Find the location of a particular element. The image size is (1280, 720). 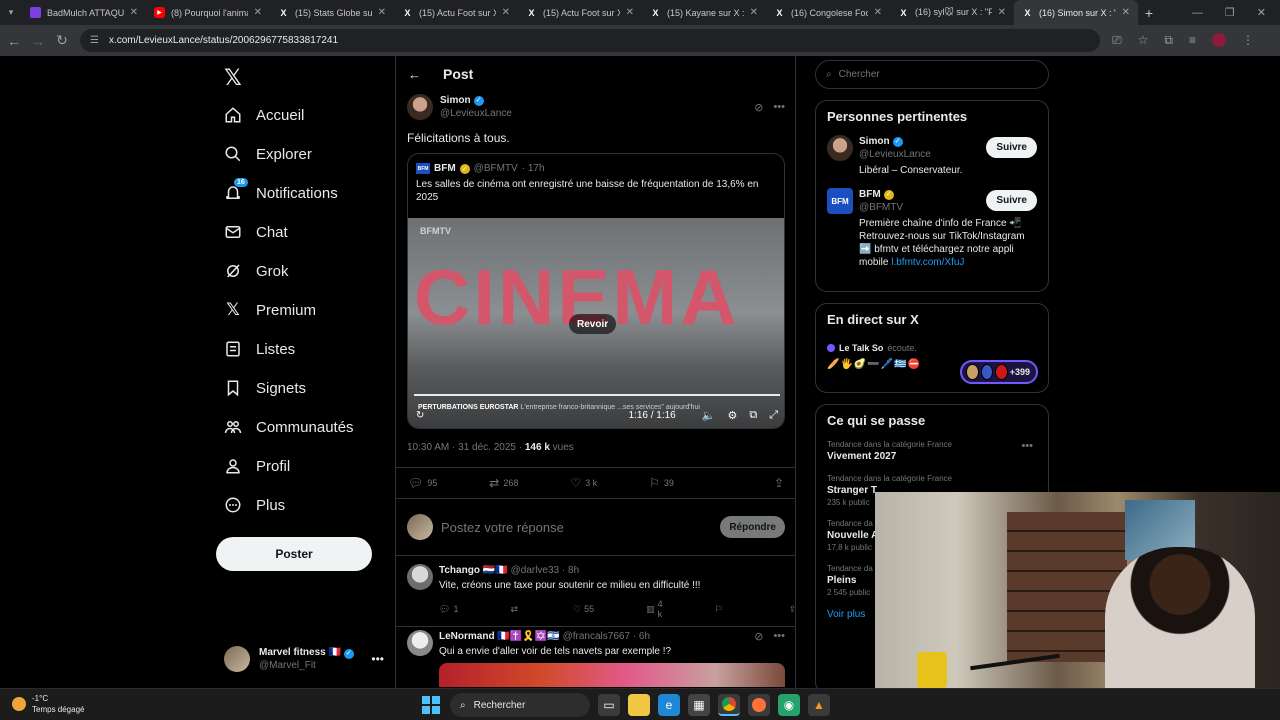

nav-item-grok: Grok is located at coordinates (256, 271).